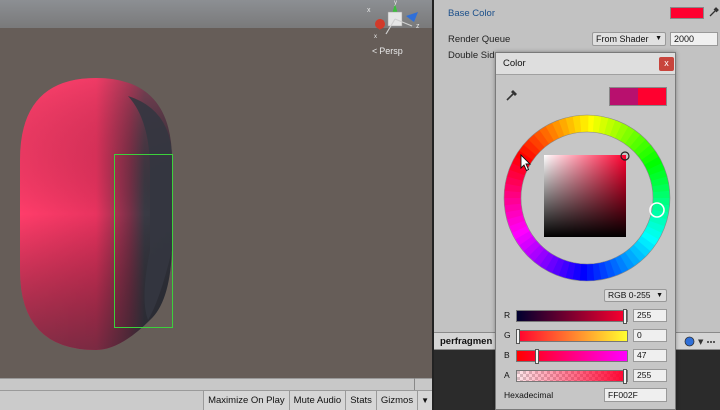 Image resolution: width=720 pixels, height=410 pixels. I want to click on hue-wheel, so click(587, 198).